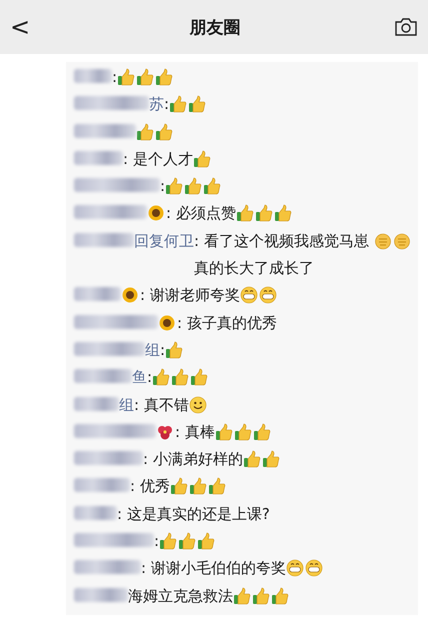 The width and height of the screenshot is (428, 617). Describe the element at coordinates (213, 569) in the screenshot. I see `comment-text: : 谢谢小毛伯伯的夸奖` at that location.